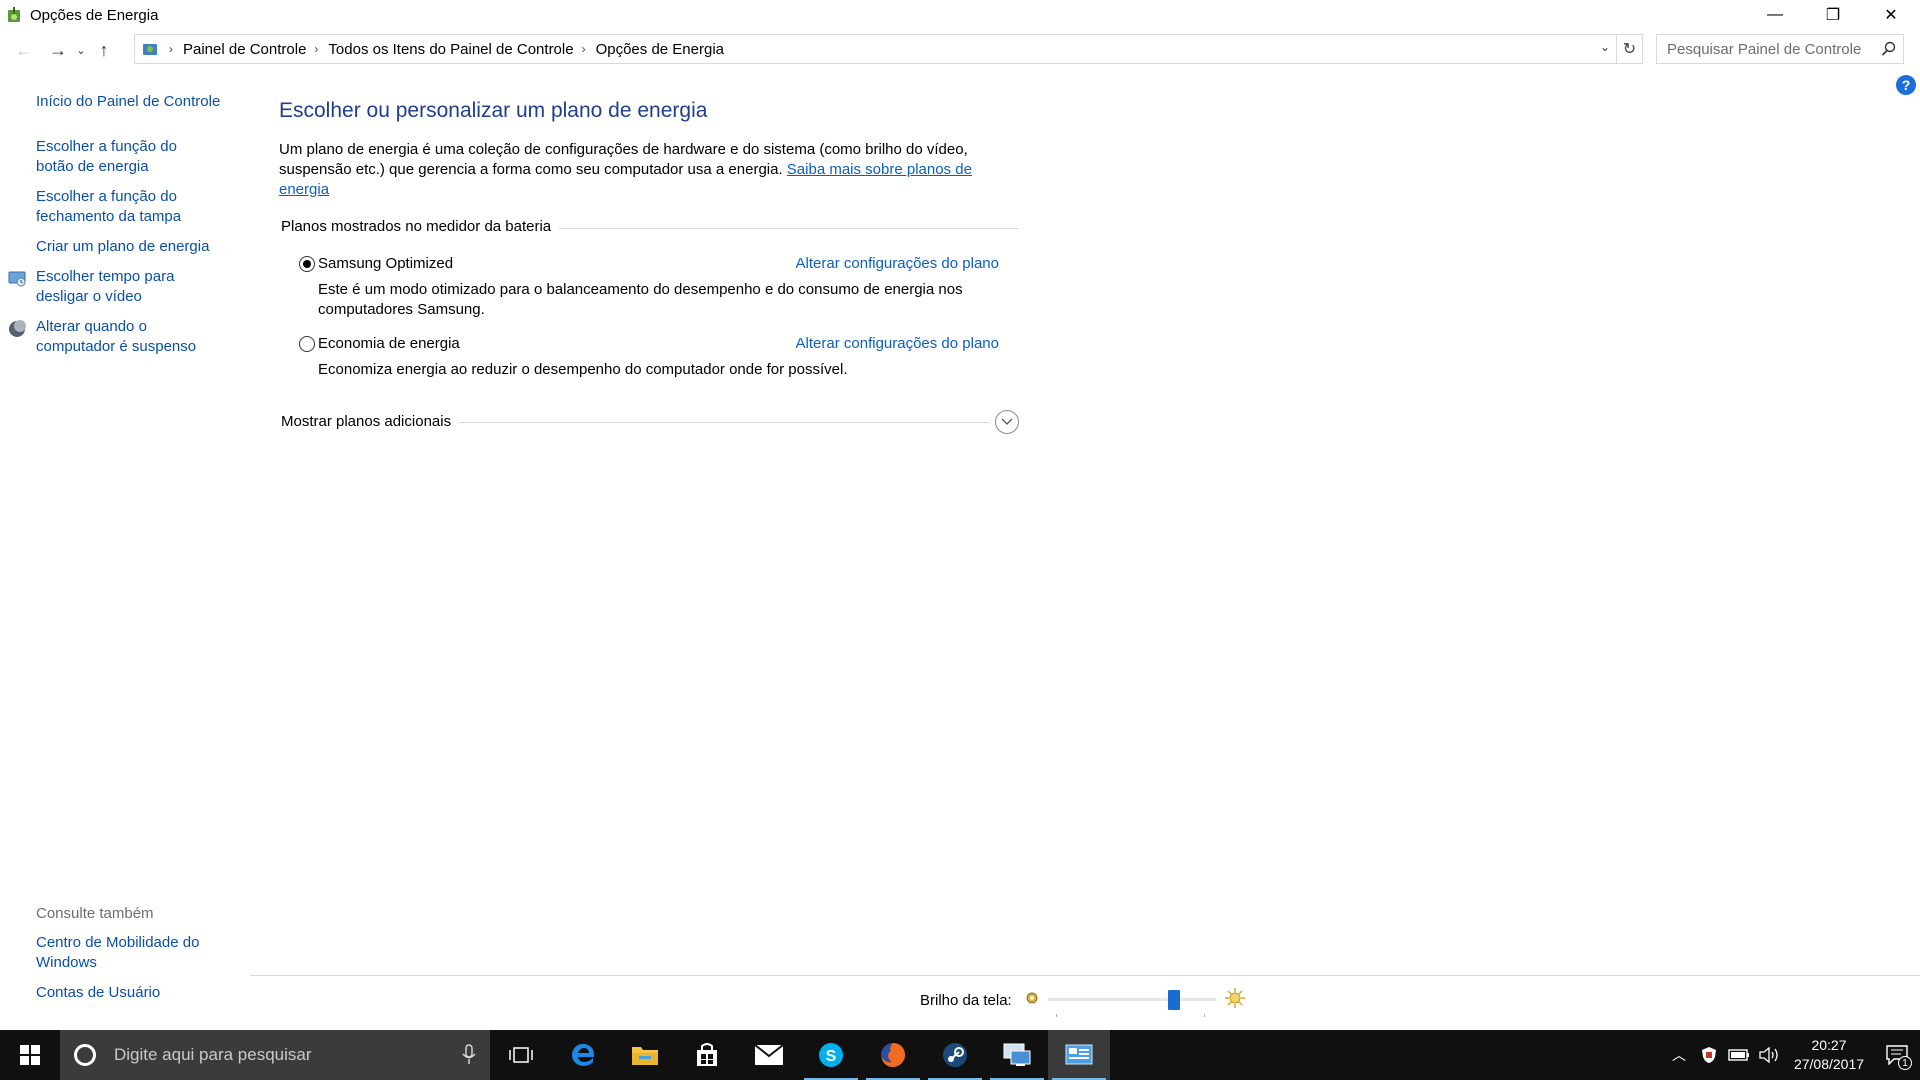  I want to click on taskbar-app-skype: S, so click(831, 1055).